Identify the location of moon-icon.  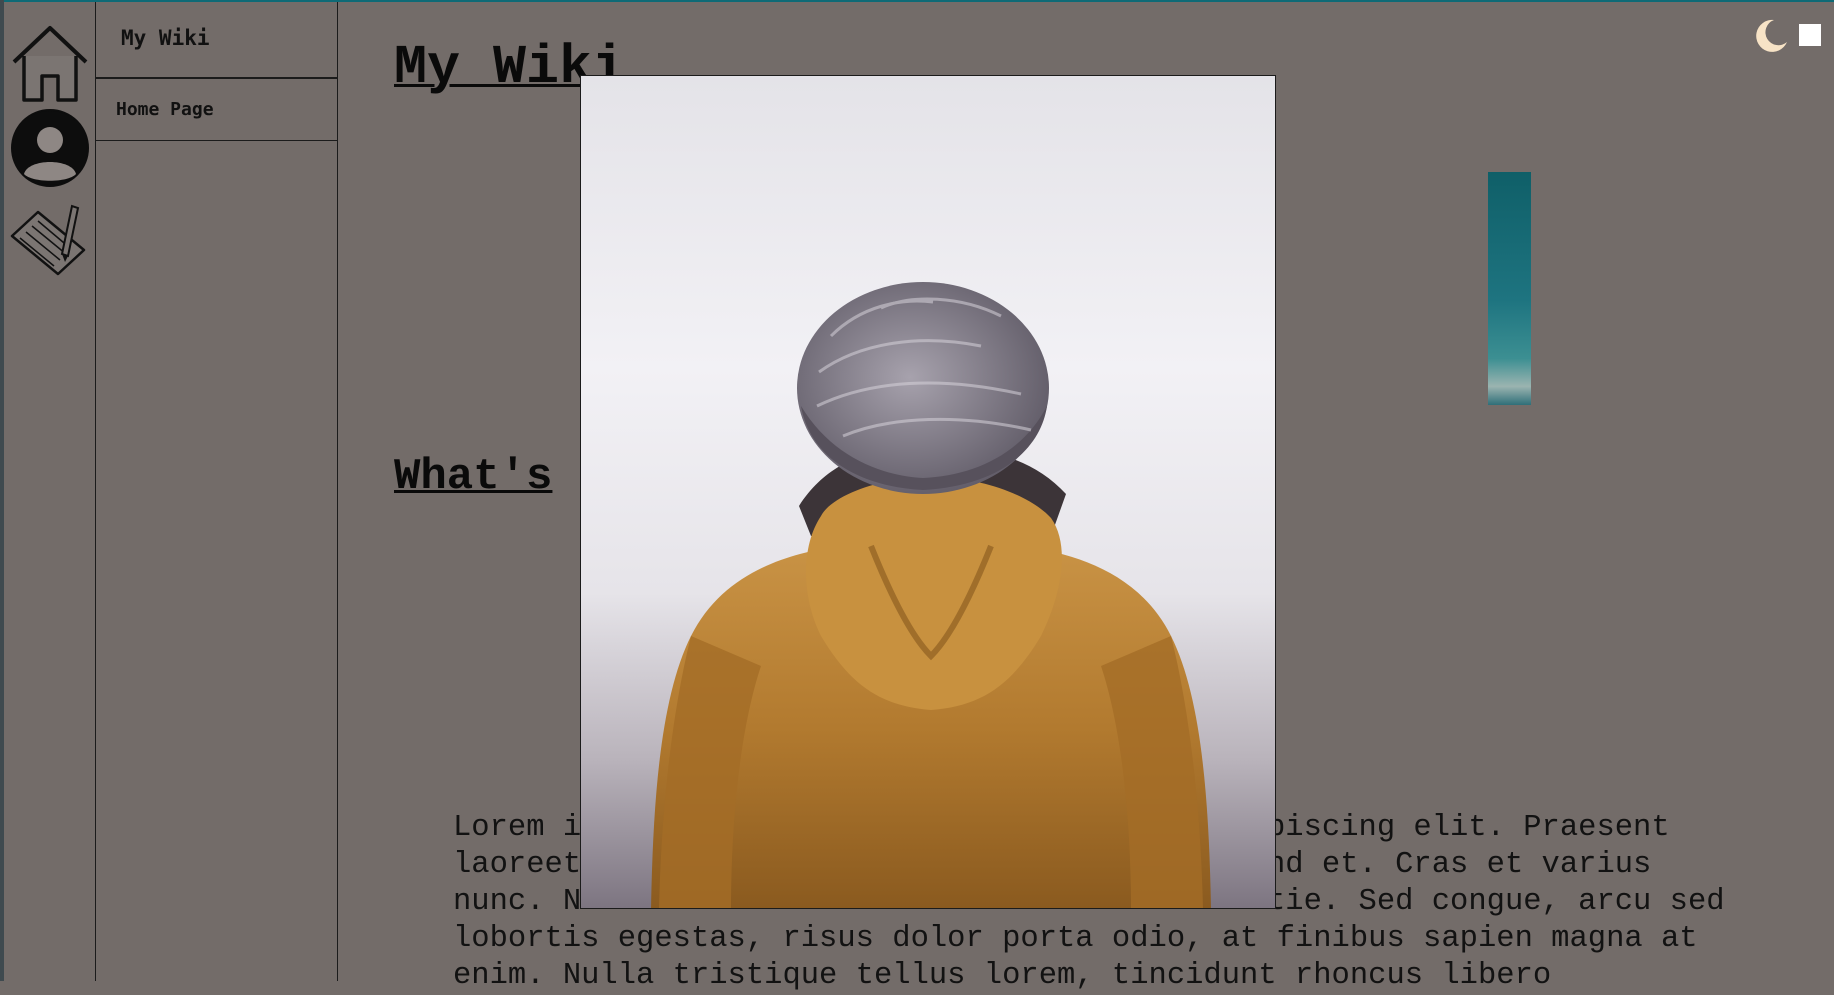
(1771, 35).